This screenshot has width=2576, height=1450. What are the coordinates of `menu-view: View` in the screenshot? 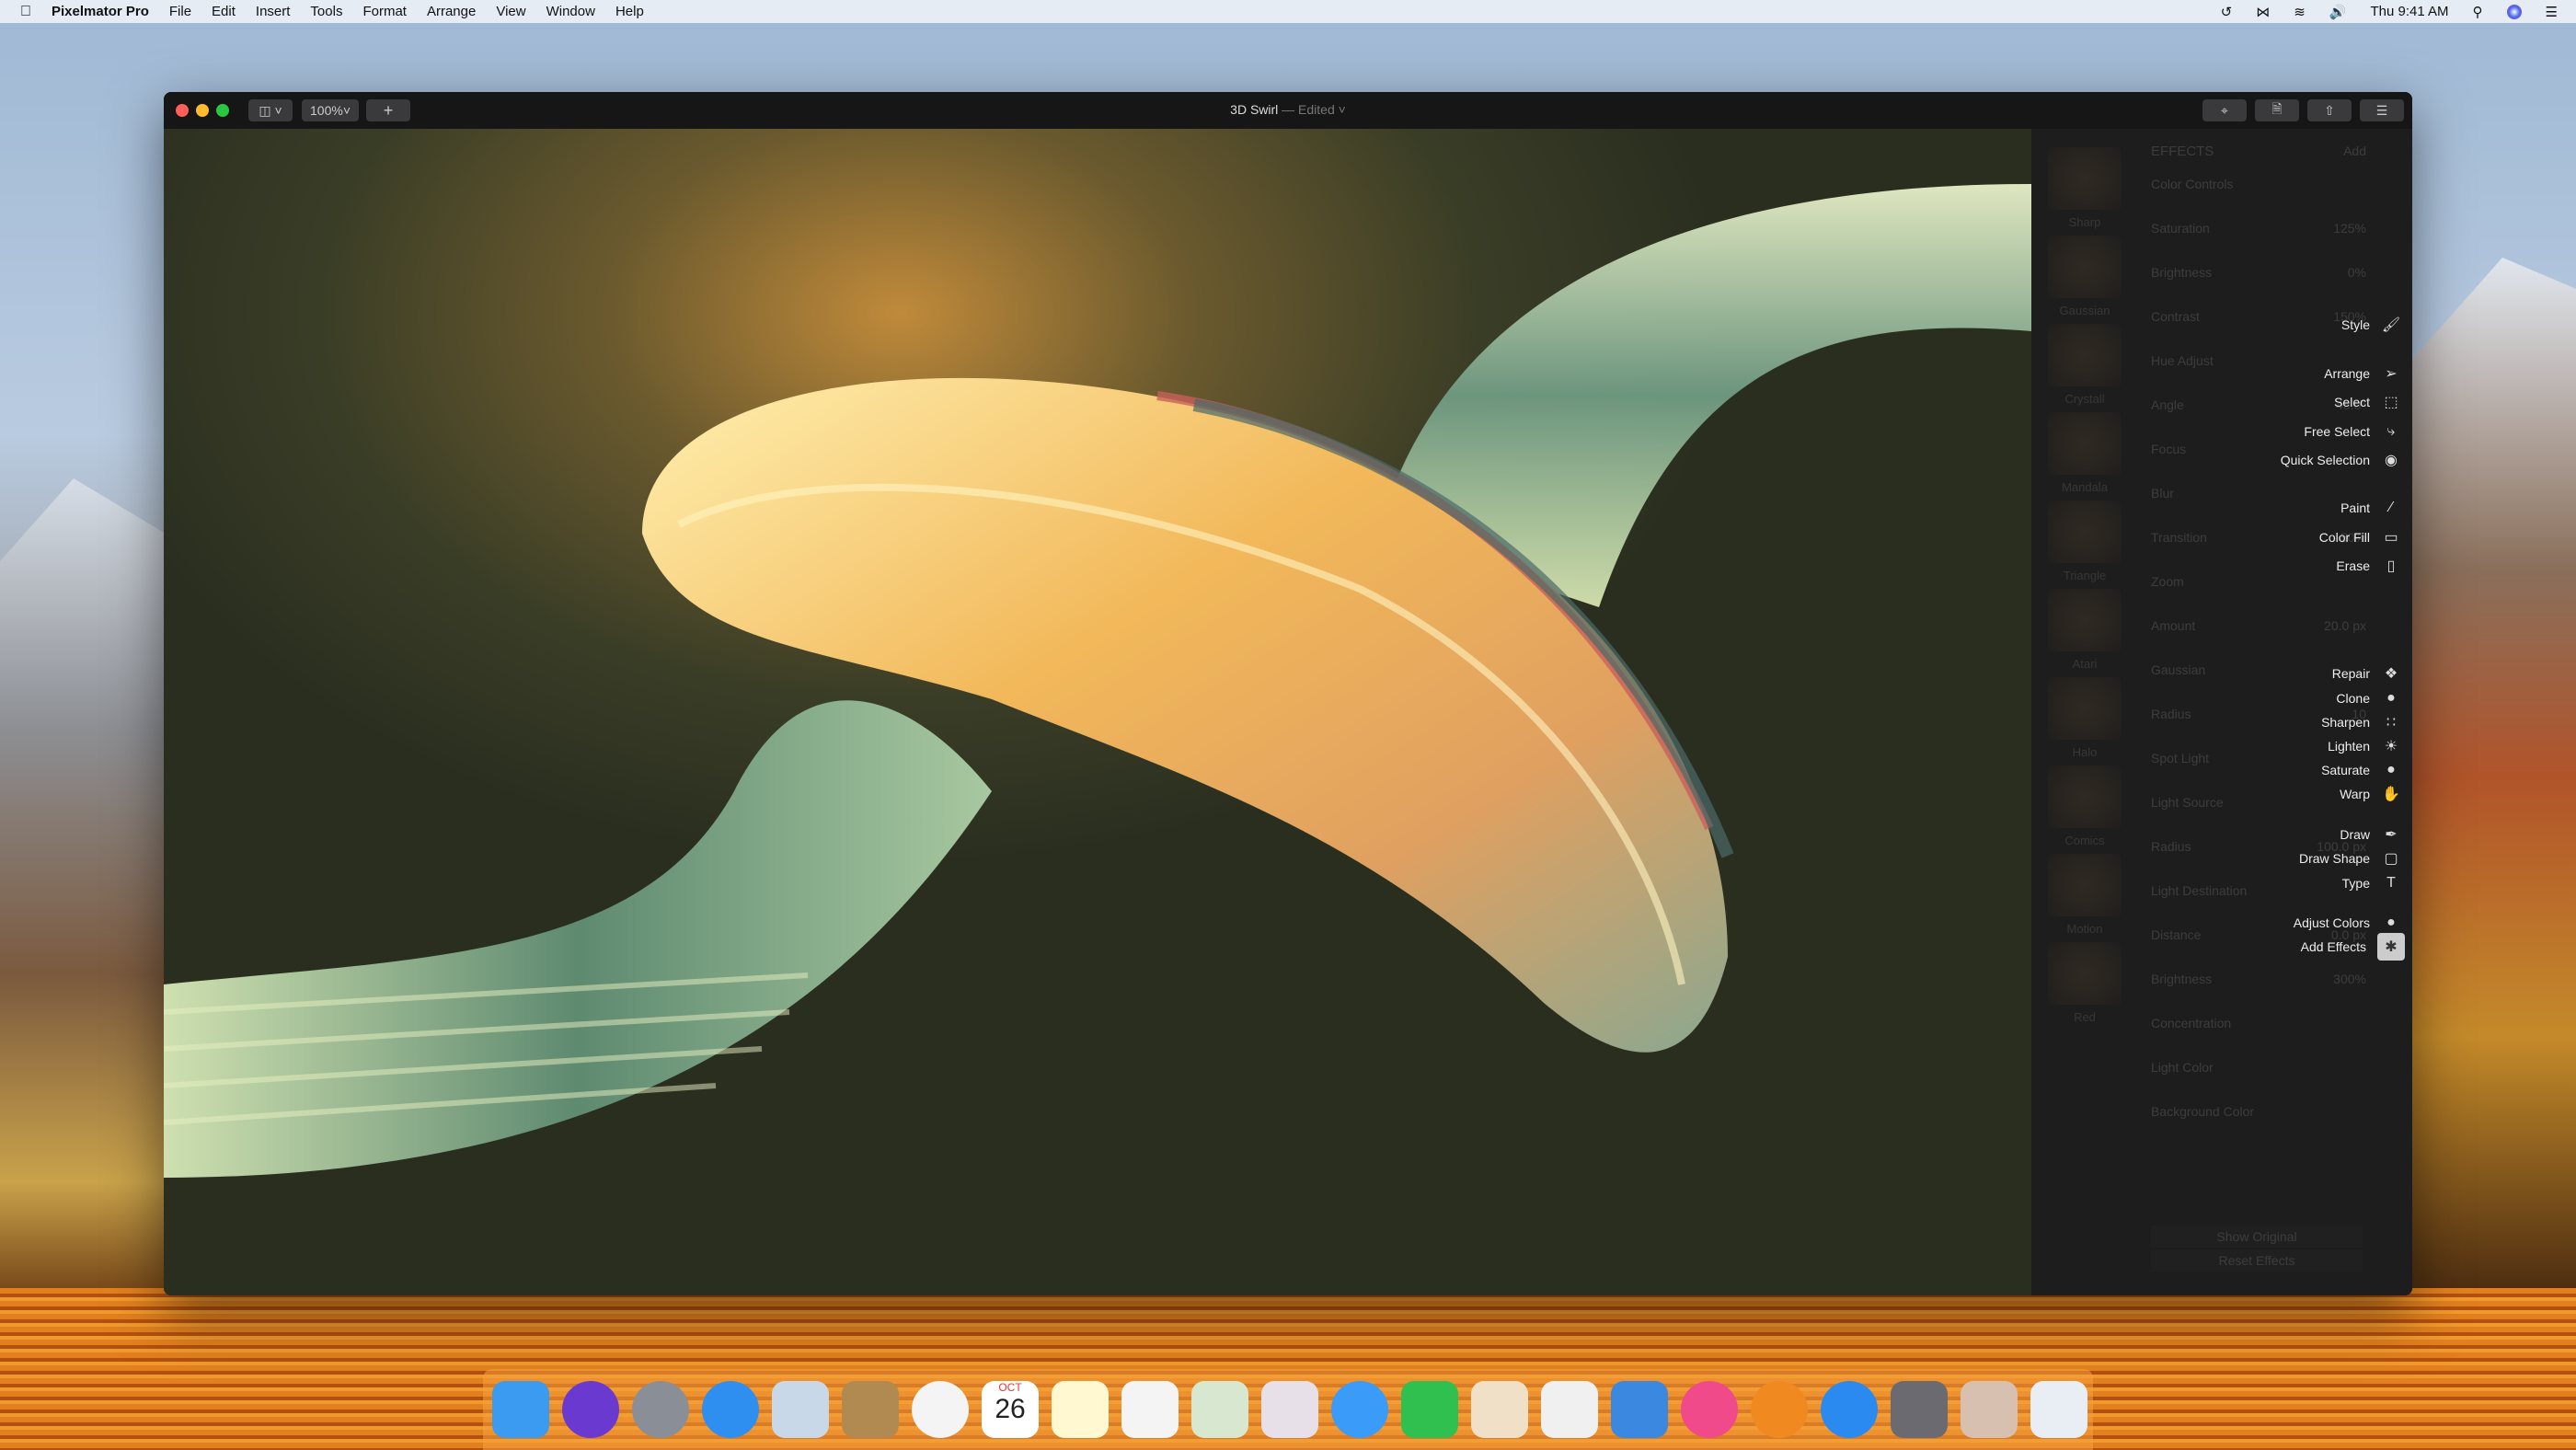 It's located at (510, 11).